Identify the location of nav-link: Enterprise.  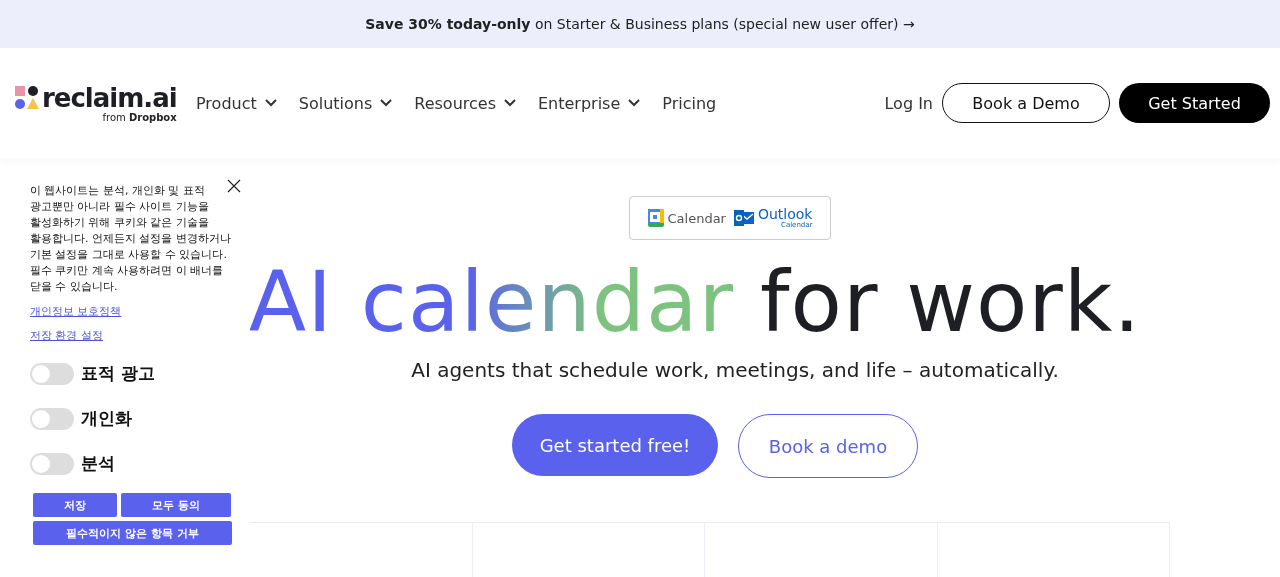
(589, 103).